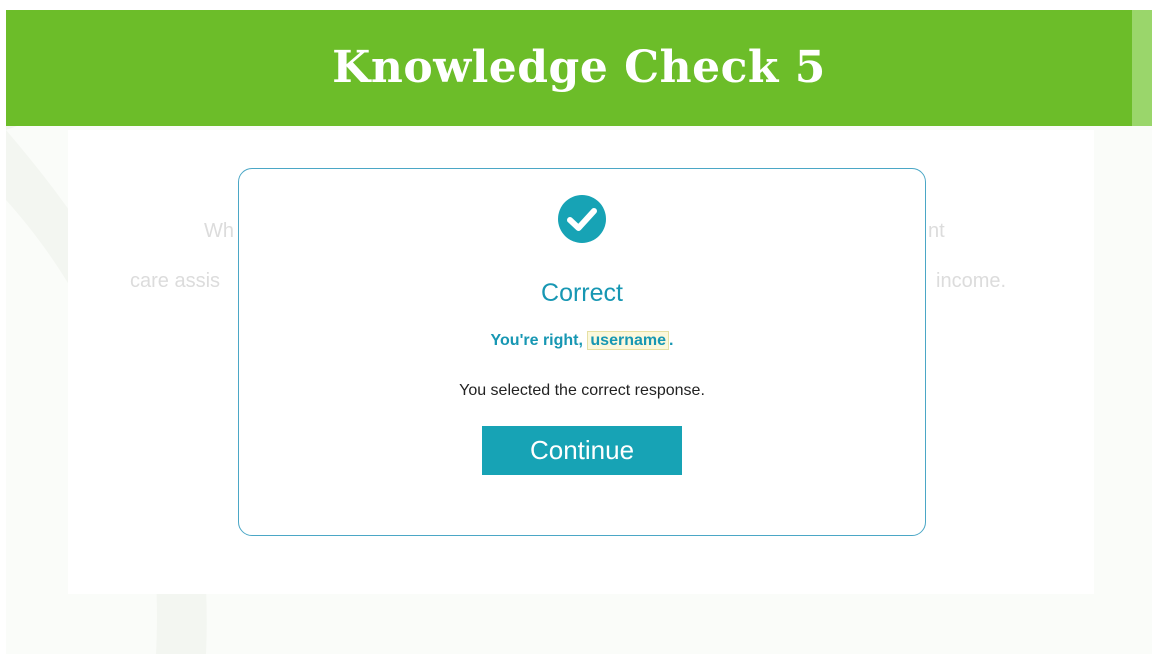 The width and height of the screenshot is (1152, 654). Describe the element at coordinates (582, 293) in the screenshot. I see `feedback-title: Correct` at that location.